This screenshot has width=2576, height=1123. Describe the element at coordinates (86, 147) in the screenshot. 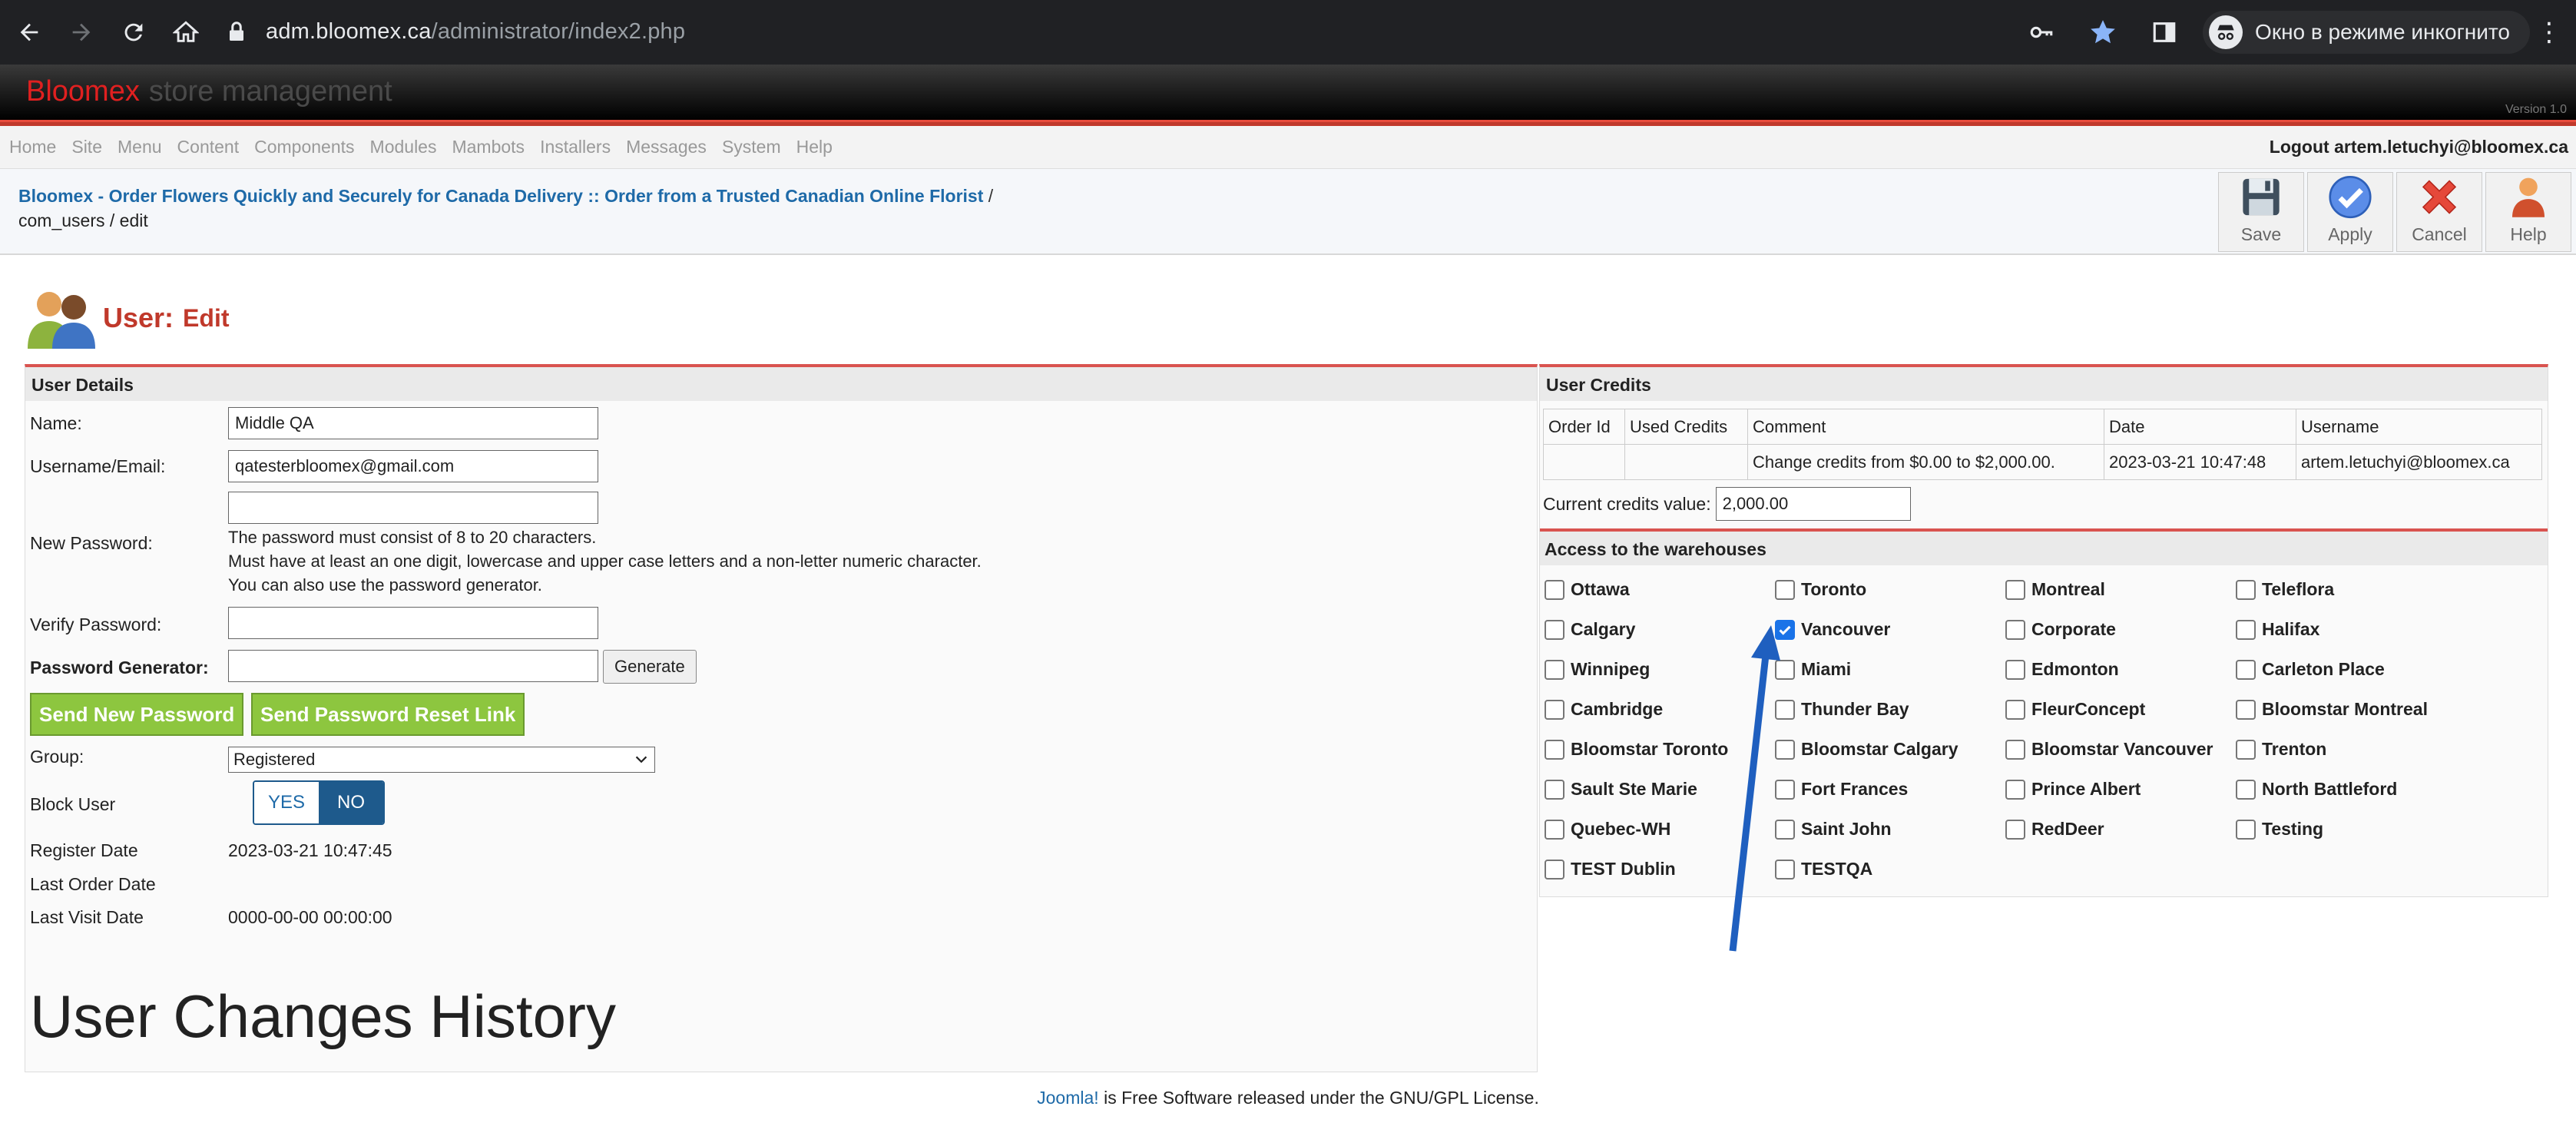

I see `menu-site: Site` at that location.